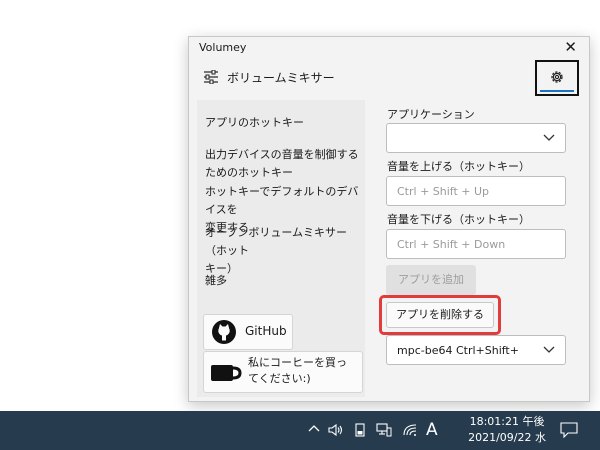 Image resolution: width=600 pixels, height=450 pixels. I want to click on nav-section-app-hotkeys: アプリのホットキー, so click(254, 123).